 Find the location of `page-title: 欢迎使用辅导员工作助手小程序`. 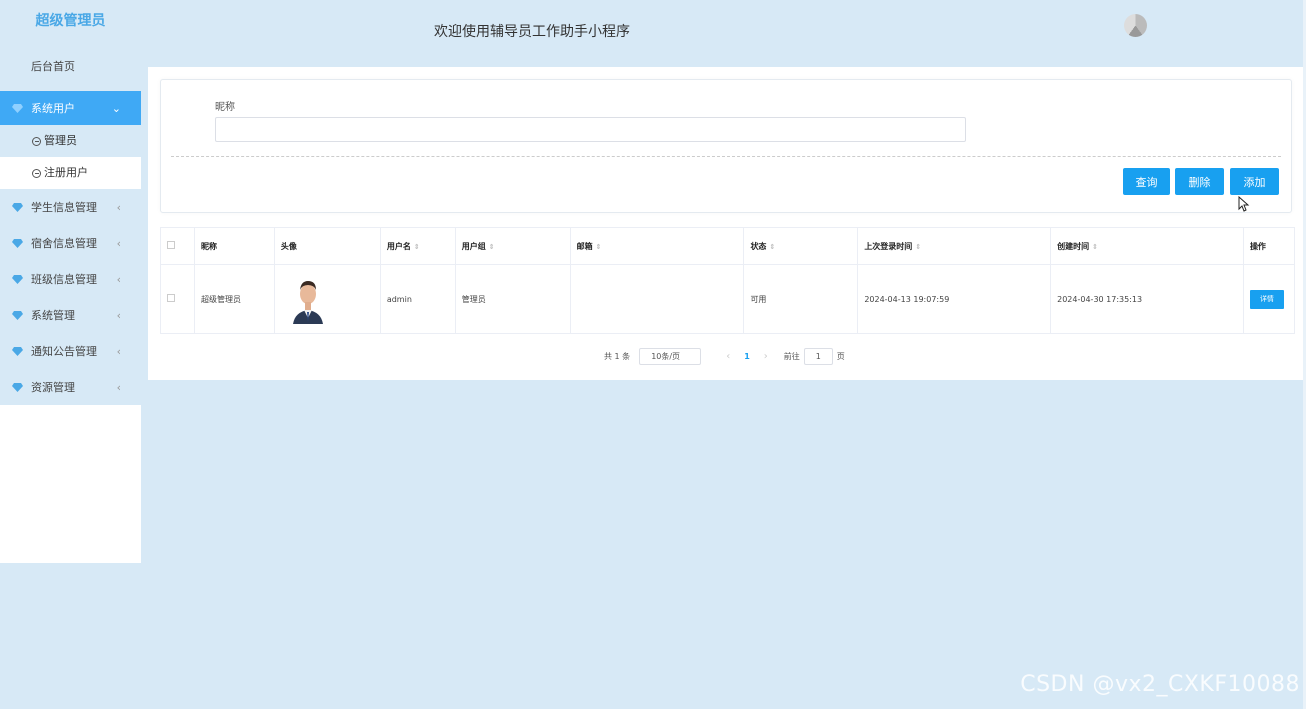

page-title: 欢迎使用辅导员工作助手小程序 is located at coordinates (532, 32).